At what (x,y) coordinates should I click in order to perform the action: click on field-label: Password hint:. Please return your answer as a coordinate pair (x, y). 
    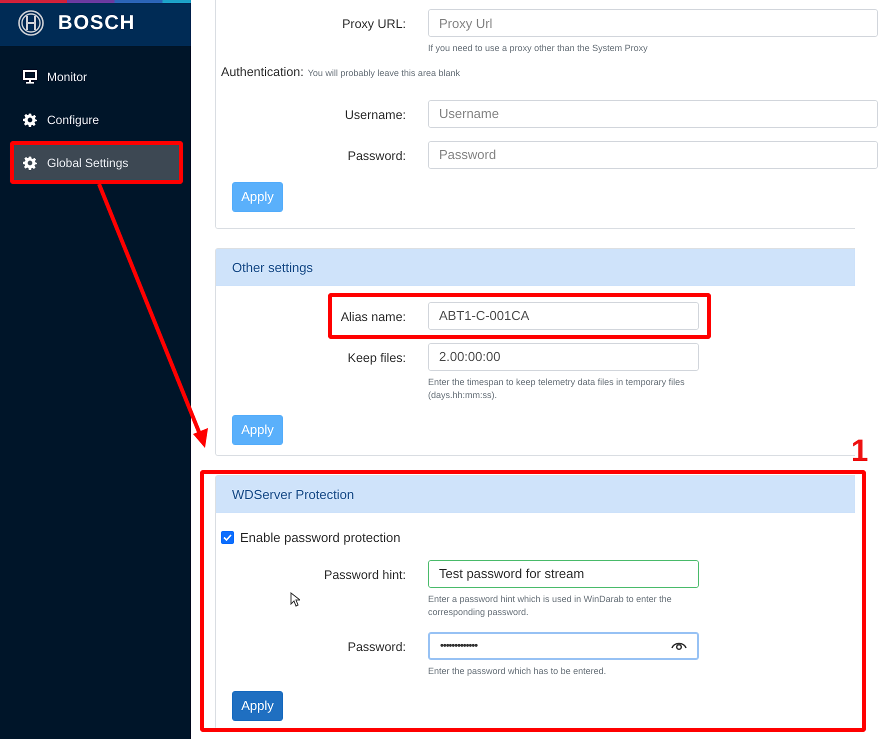
    Looking at the image, I should click on (364, 575).